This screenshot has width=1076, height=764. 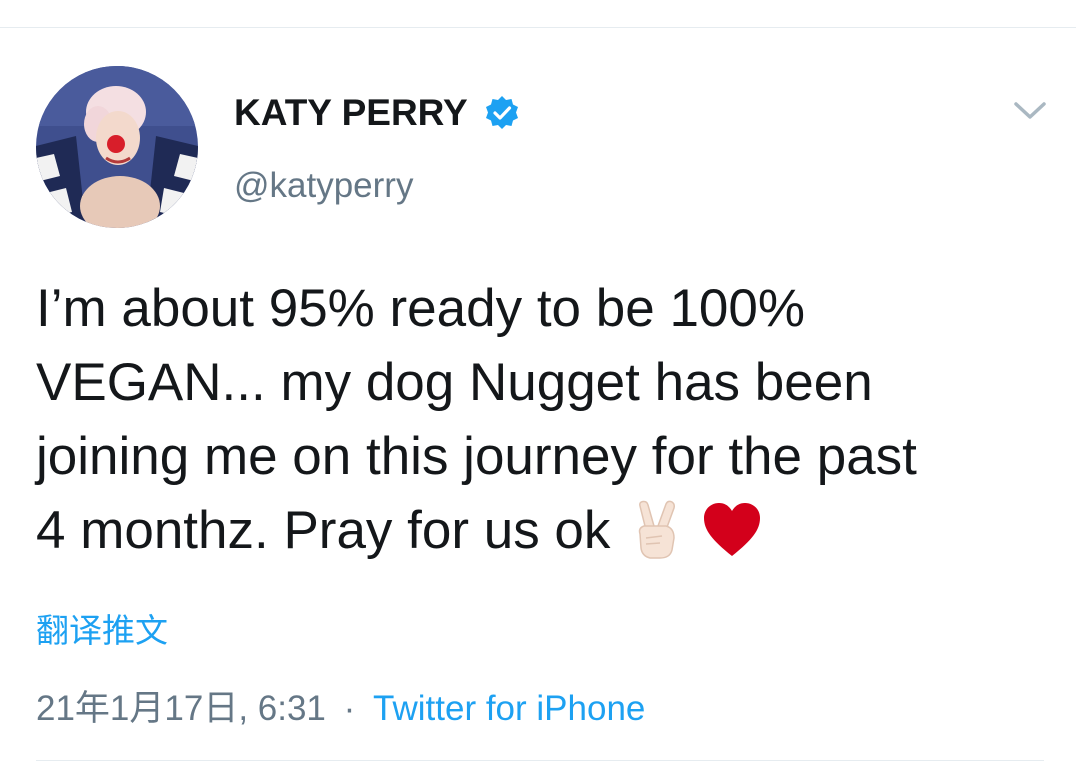 I want to click on tweet-last-line: 4 monthz. Pray for us ok, so click(x=546, y=531).